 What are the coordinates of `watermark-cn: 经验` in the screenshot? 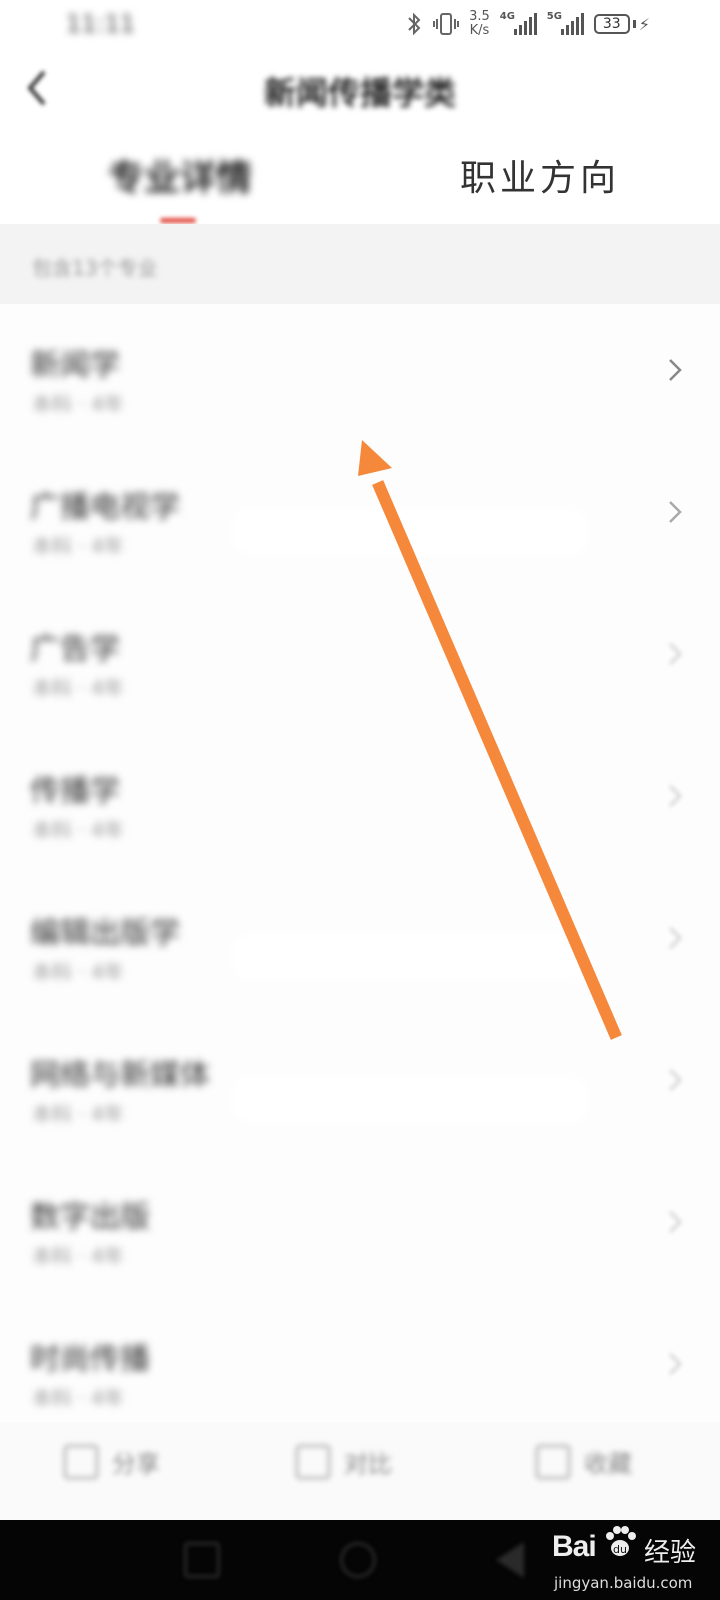 It's located at (670, 1553).